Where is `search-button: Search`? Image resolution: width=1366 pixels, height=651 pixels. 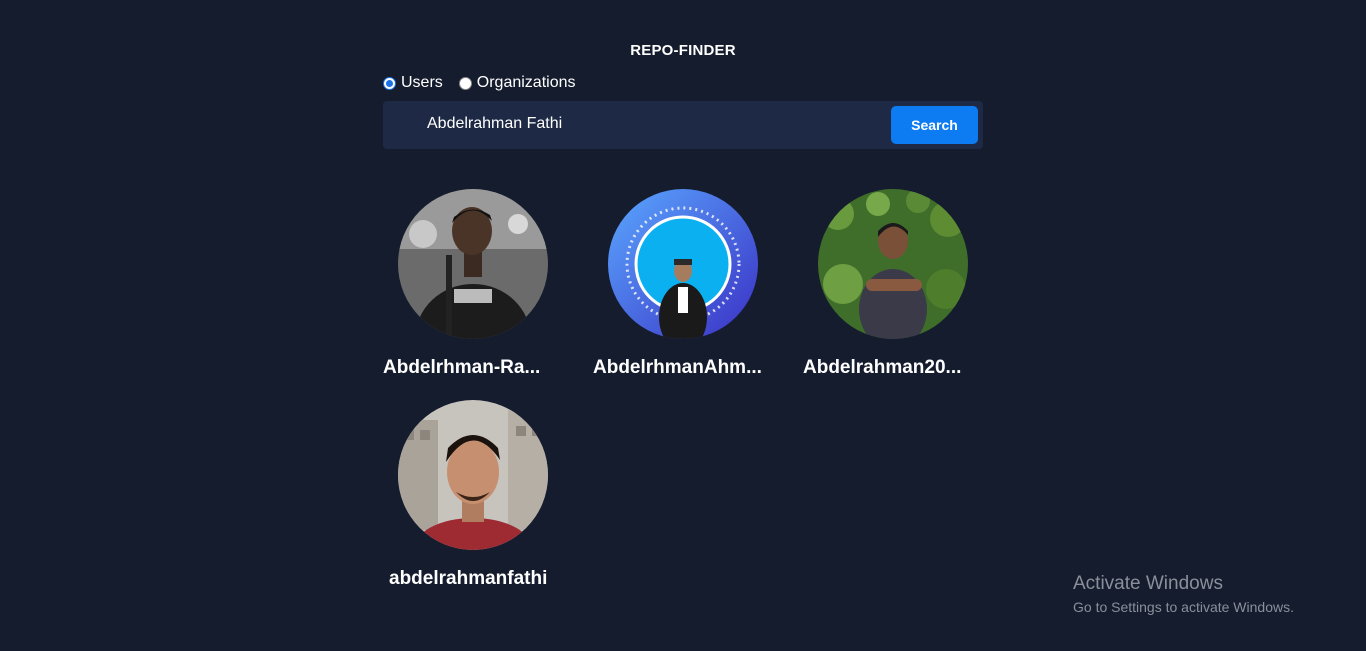 search-button: Search is located at coordinates (934, 125).